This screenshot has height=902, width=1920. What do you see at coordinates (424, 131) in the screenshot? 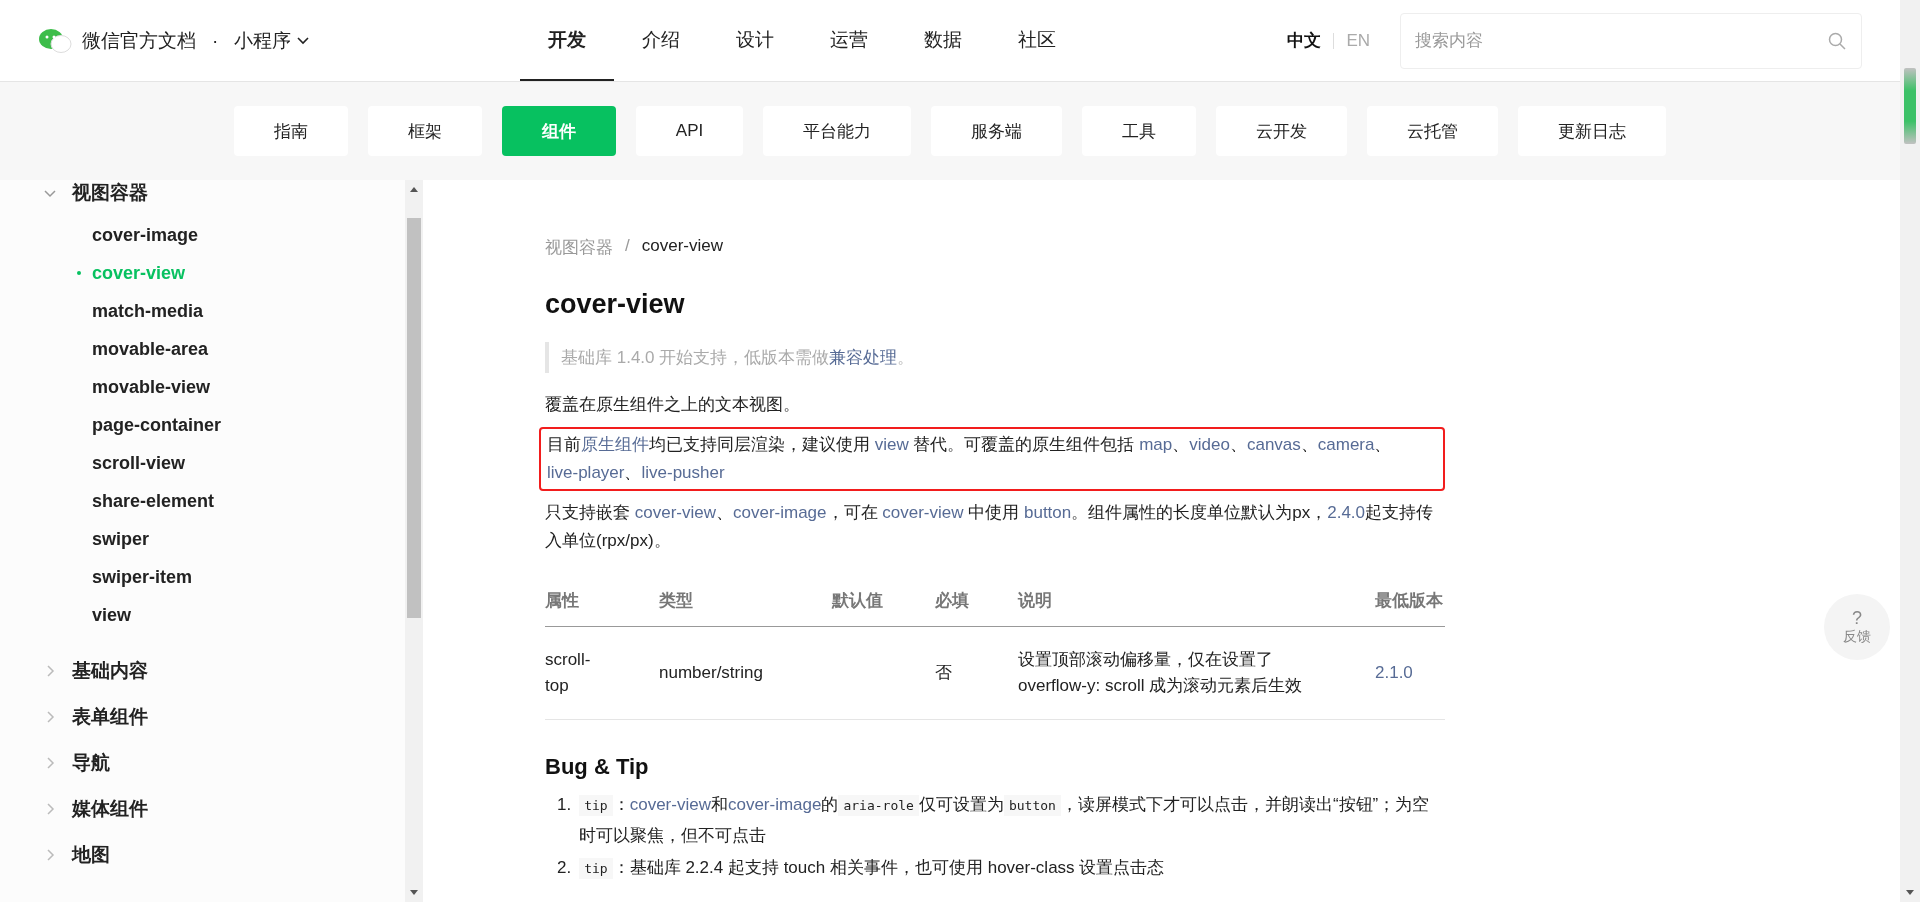
I see `category-tab: 框架` at bounding box center [424, 131].